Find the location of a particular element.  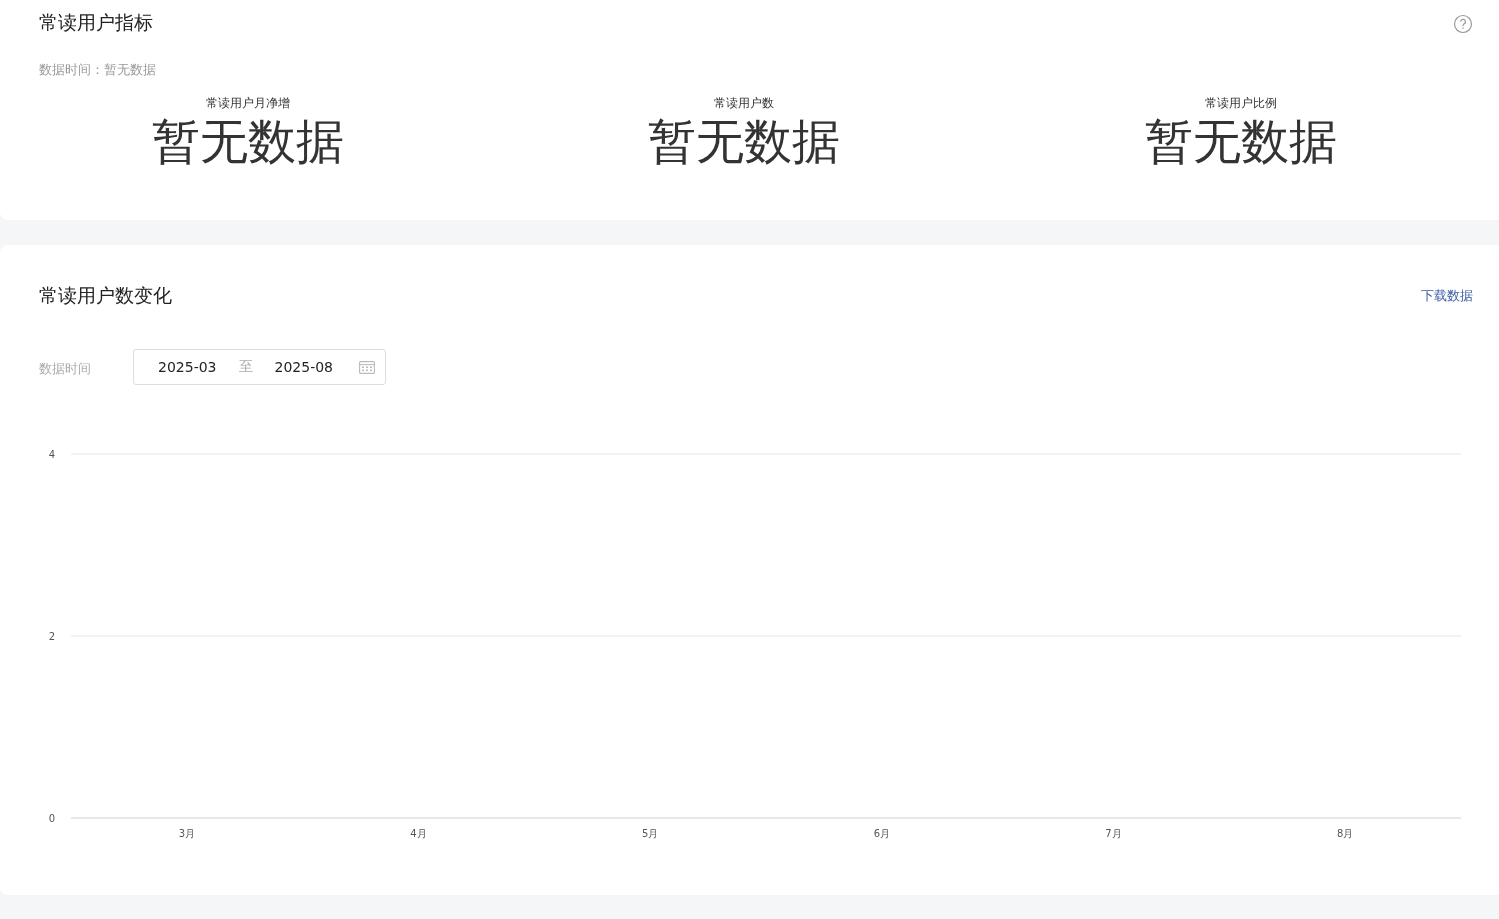

date-range-picker: 2025-03 至 2025-08 is located at coordinates (259, 367).